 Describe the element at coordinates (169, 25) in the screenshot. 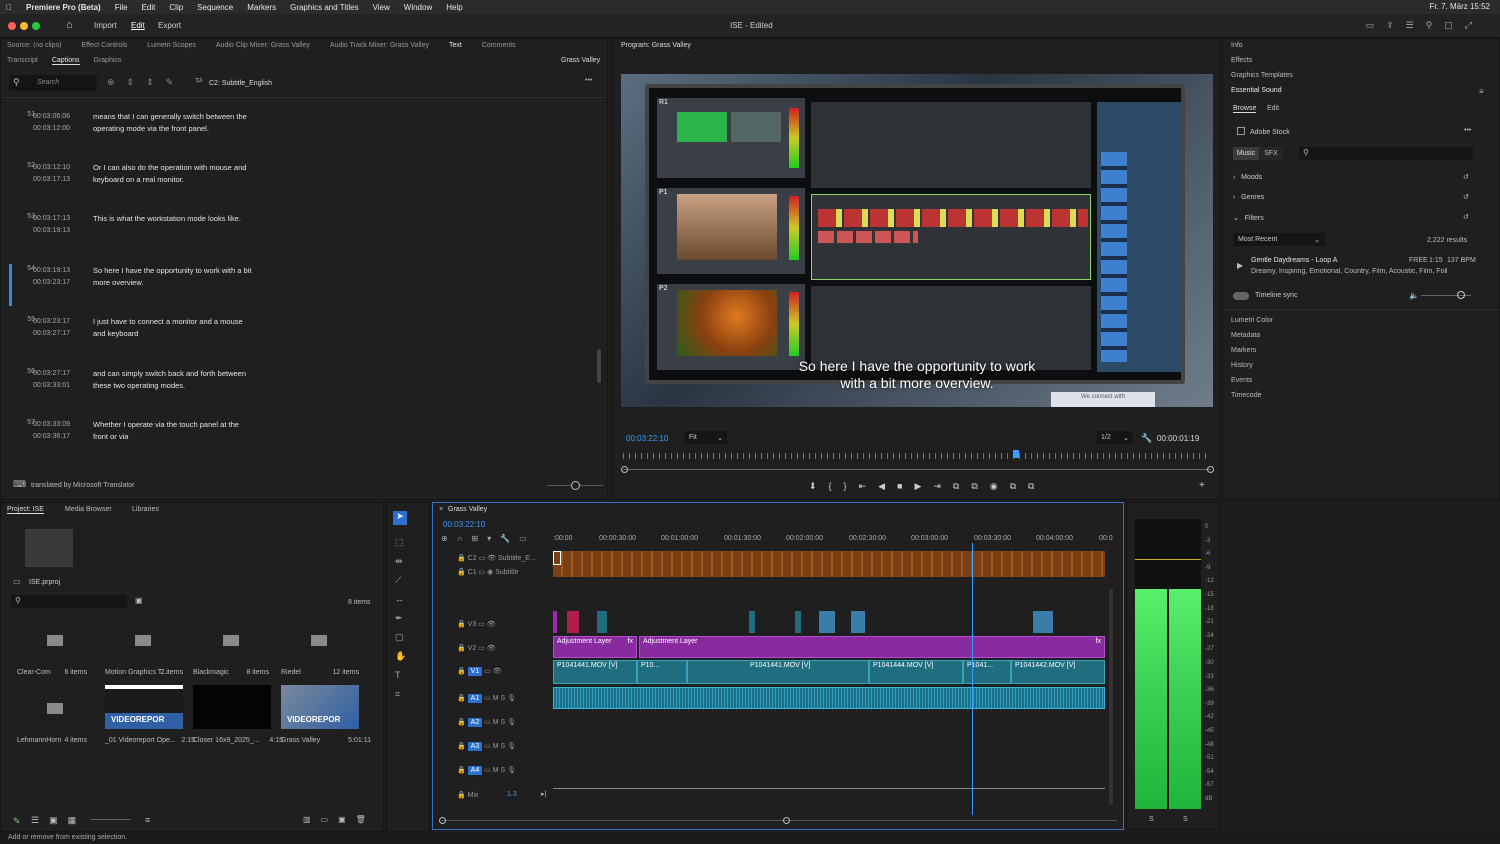

I see `export-tab: Export` at that location.